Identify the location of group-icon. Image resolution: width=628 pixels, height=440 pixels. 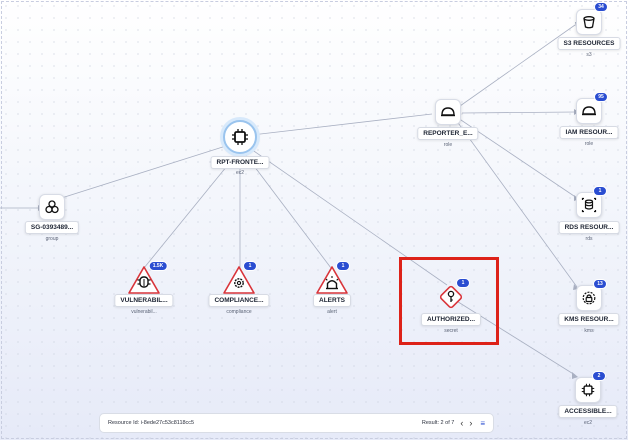
(52, 207).